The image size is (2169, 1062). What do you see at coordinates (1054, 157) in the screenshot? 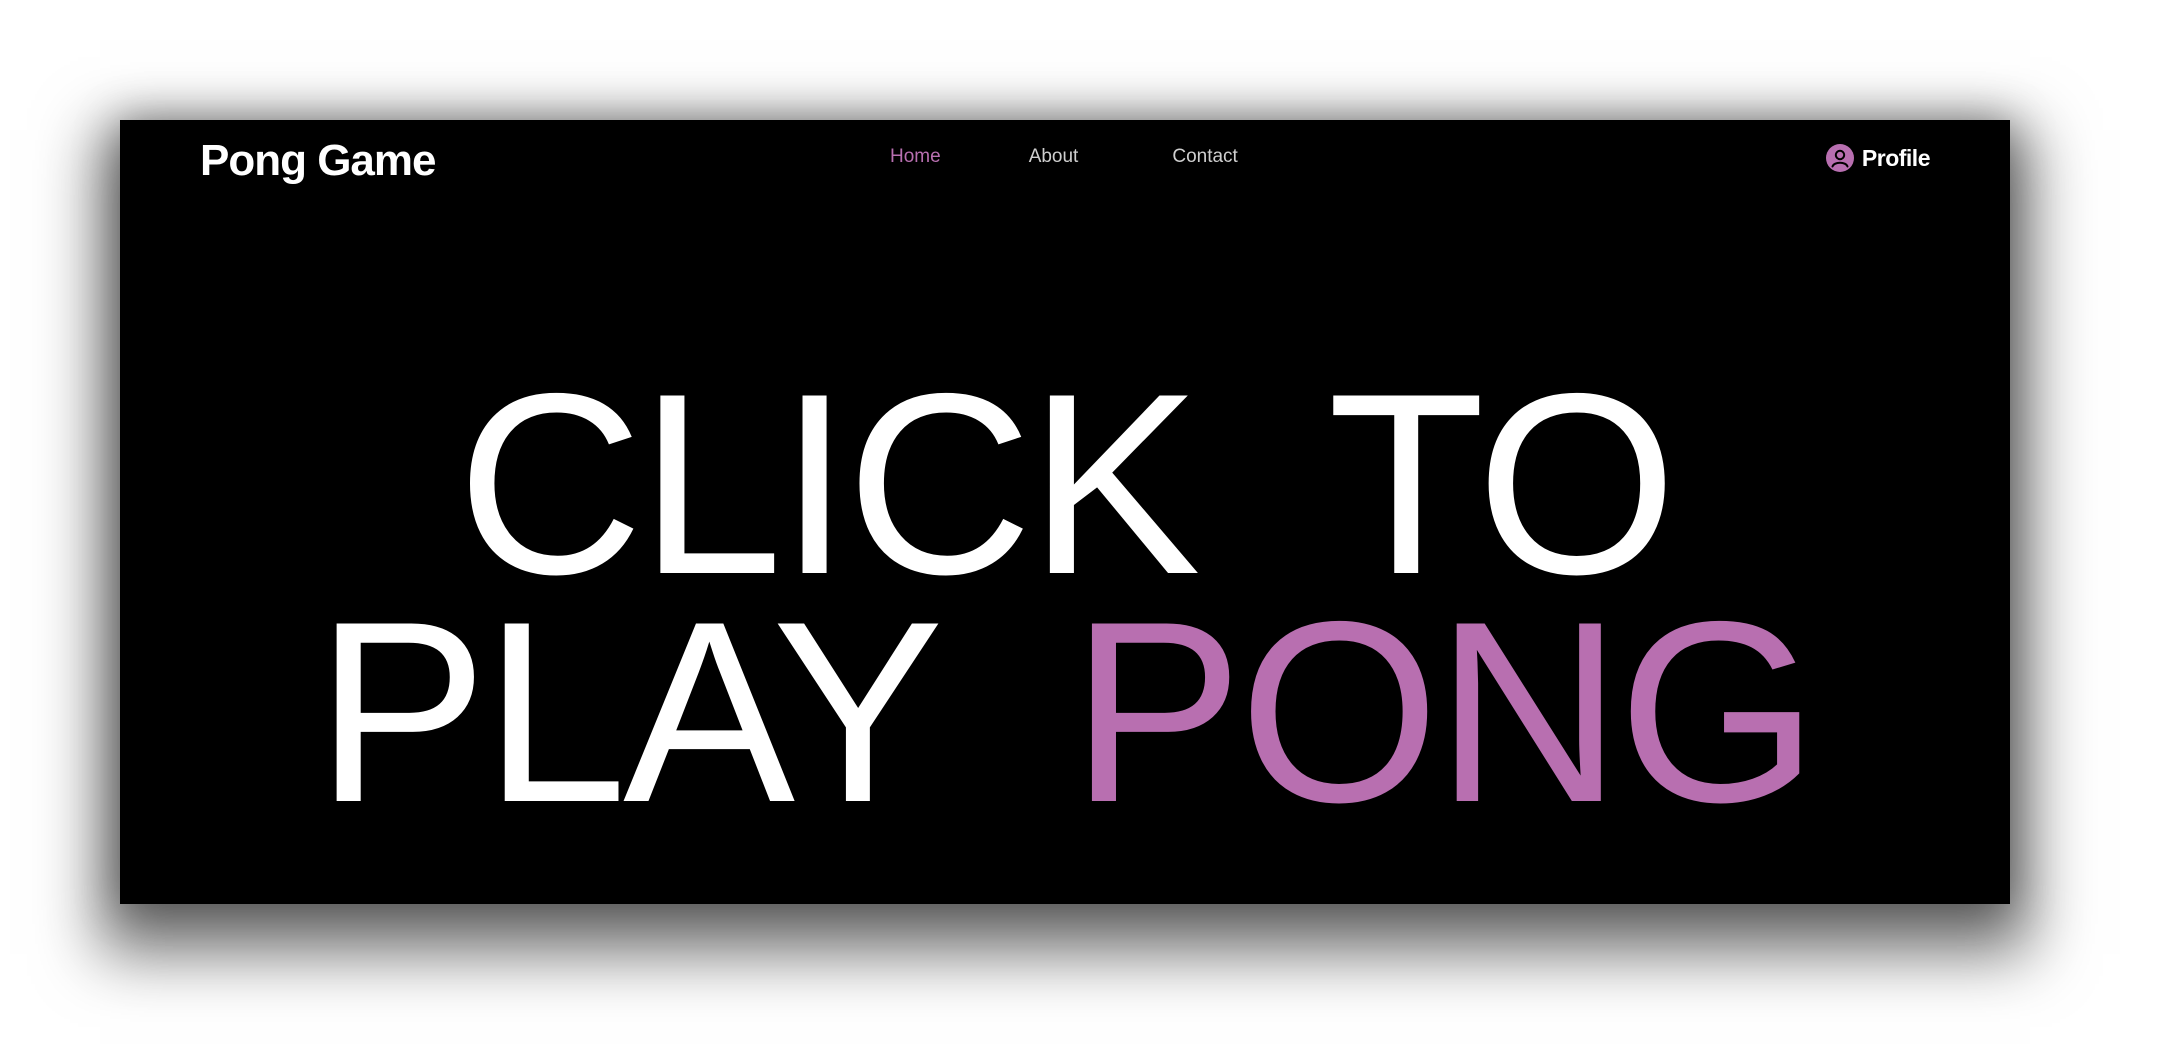
I see `nav-link-about: About` at bounding box center [1054, 157].